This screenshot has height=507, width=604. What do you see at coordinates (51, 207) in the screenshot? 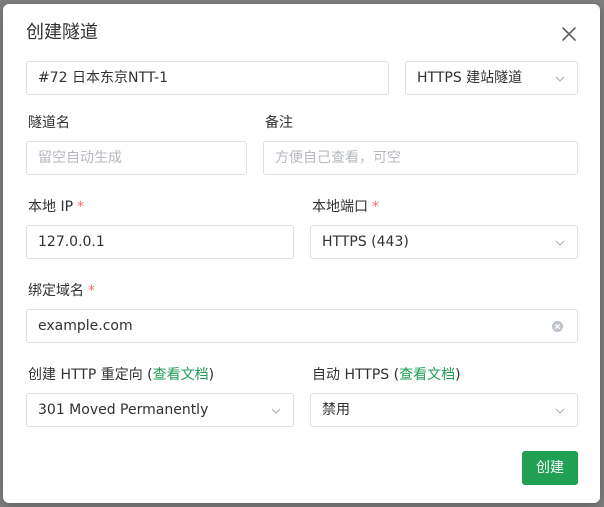
I see `local-ip-label-text: 本地 IP` at bounding box center [51, 207].